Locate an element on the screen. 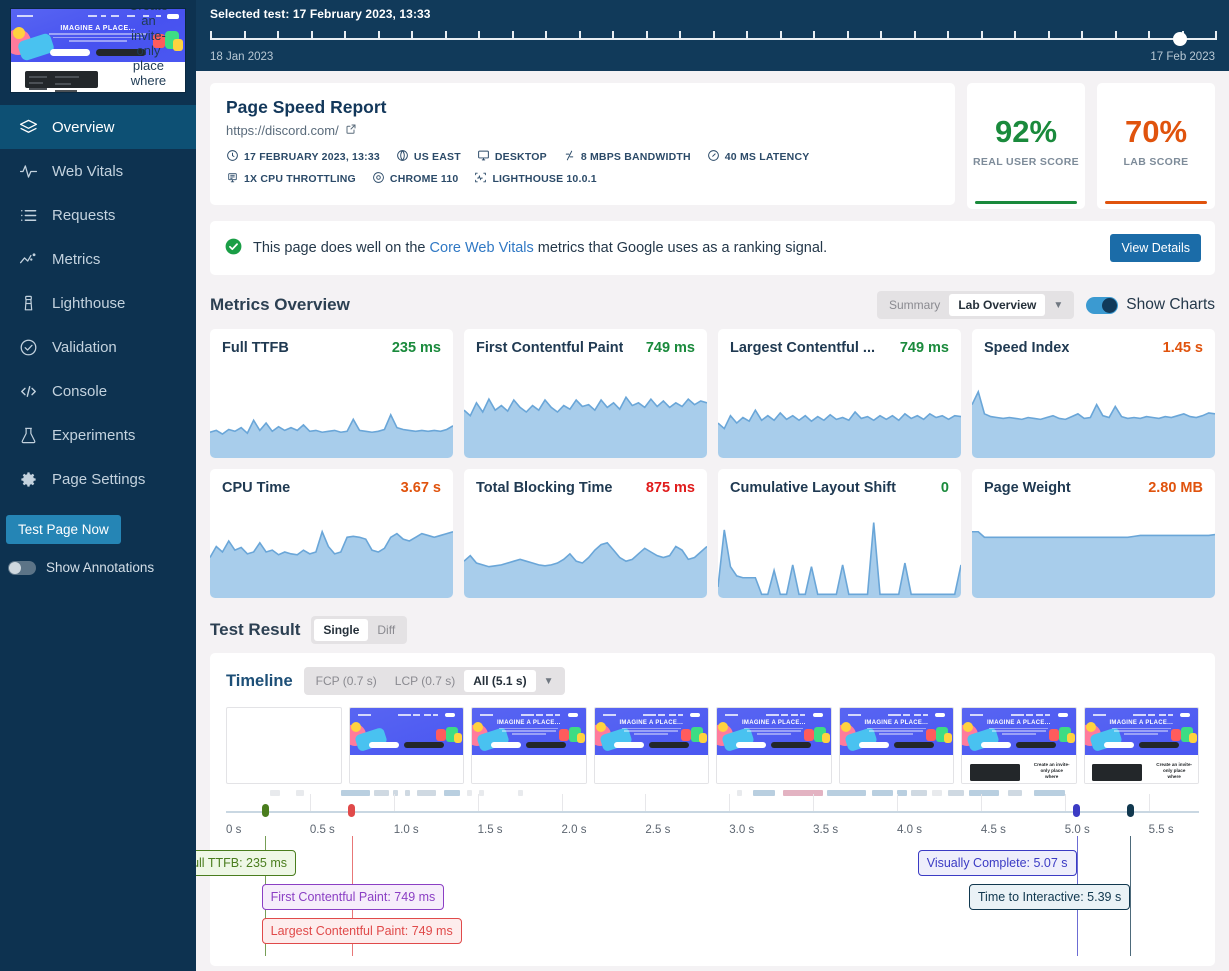 This screenshot has width=1229, height=971. show-charts-label: Show Charts is located at coordinates (1170, 304).